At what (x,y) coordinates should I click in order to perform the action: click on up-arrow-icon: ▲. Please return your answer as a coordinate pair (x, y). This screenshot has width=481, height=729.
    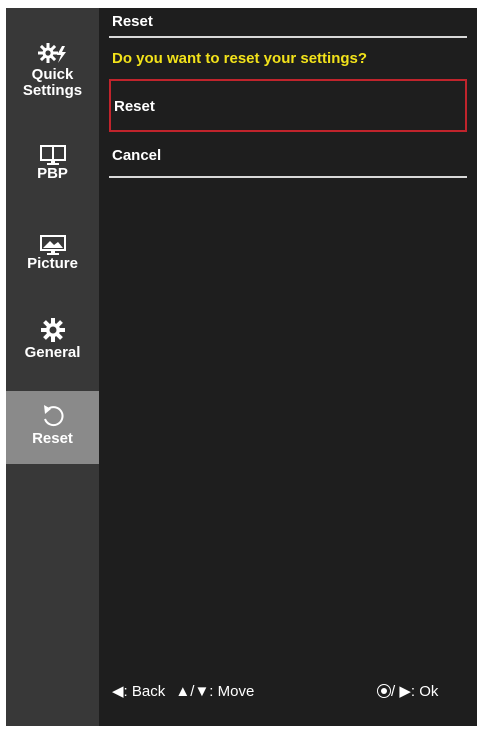
    Looking at the image, I should click on (183, 691).